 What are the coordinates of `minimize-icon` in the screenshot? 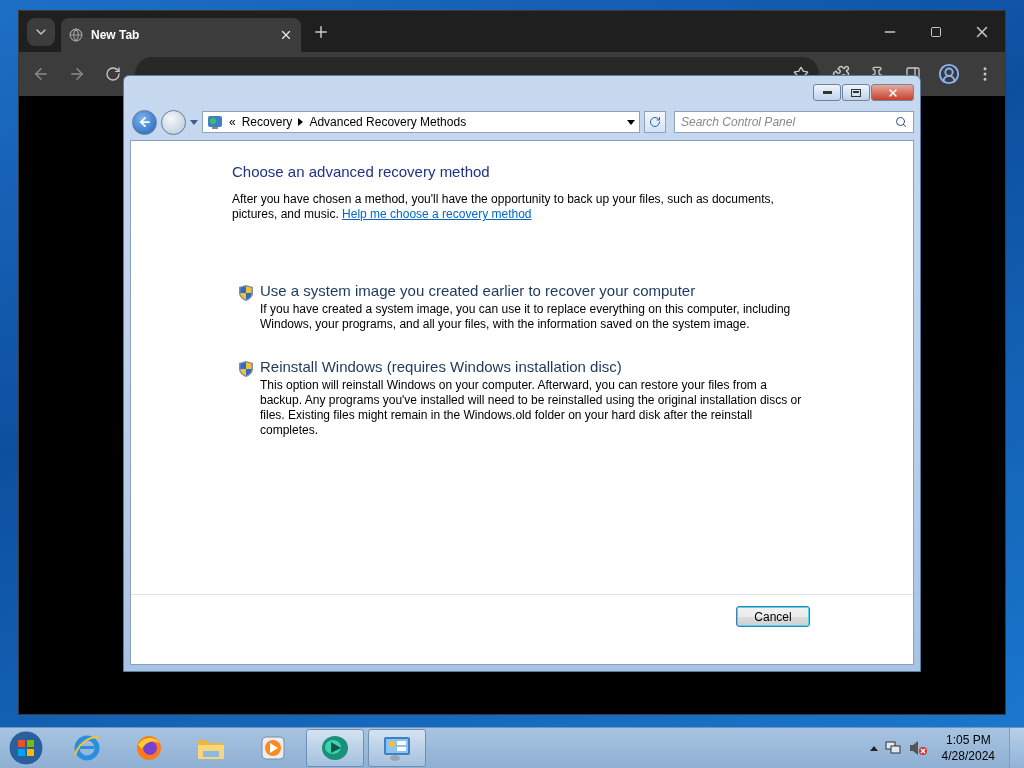 It's located at (827, 92).